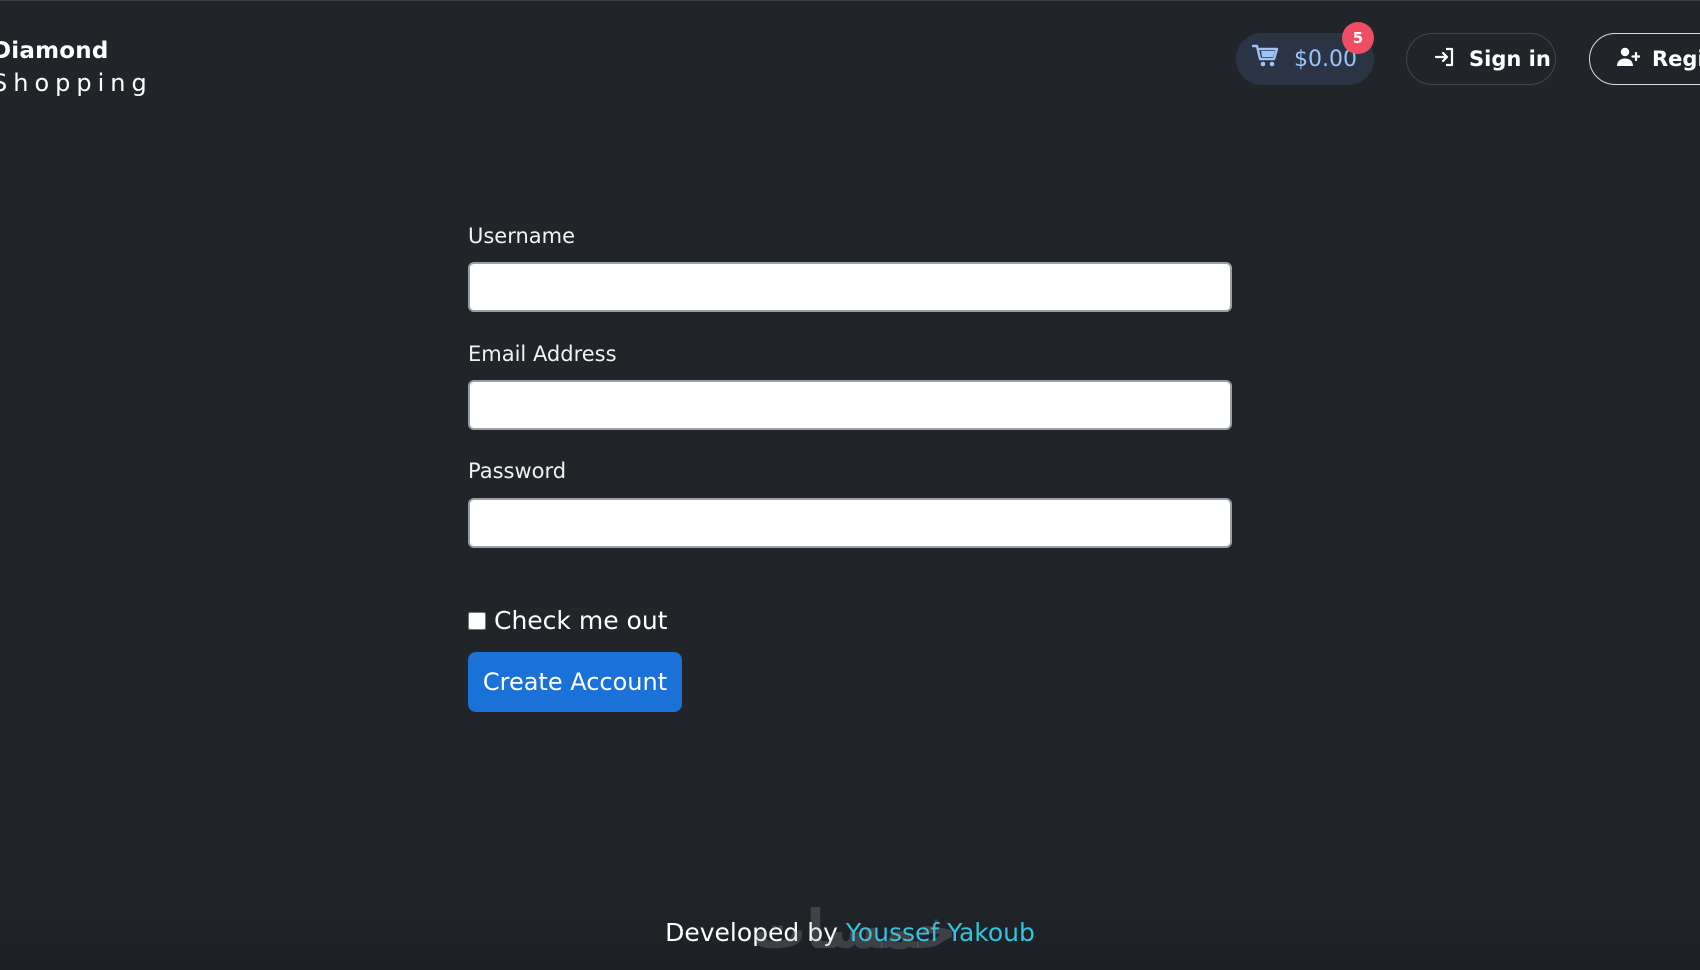 This screenshot has width=1700, height=970. I want to click on check-me-out-row: Check me out, so click(567, 620).